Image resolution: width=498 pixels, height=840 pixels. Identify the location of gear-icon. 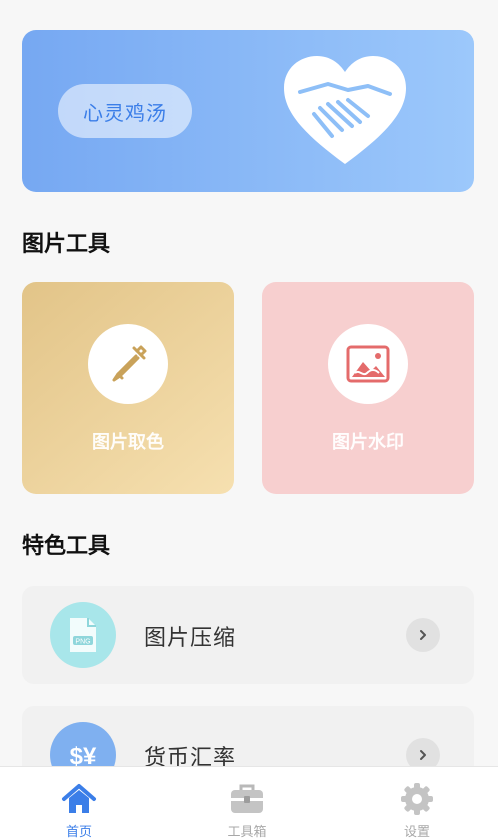
(417, 799).